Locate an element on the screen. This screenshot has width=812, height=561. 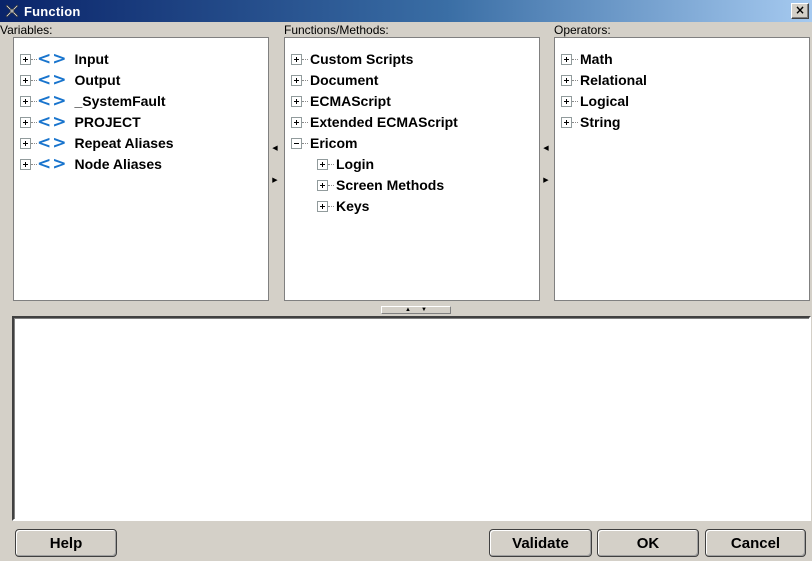
help-button: Help is located at coordinates (66, 543).